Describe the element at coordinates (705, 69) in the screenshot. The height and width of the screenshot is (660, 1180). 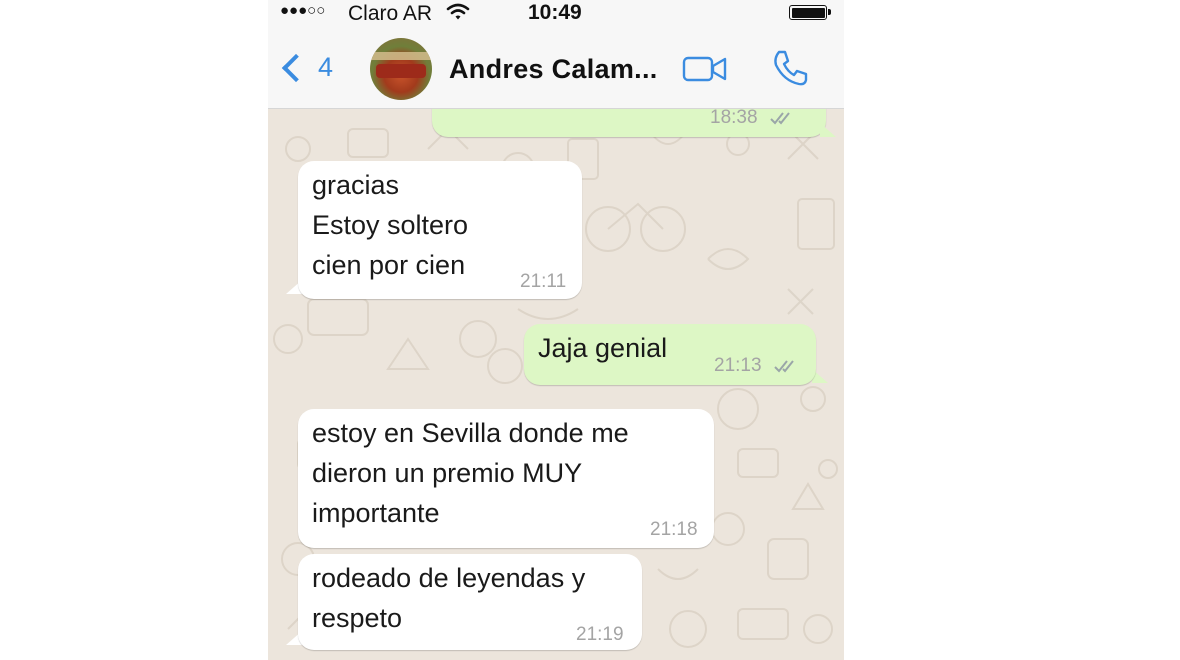
I see `video-call-icon` at that location.